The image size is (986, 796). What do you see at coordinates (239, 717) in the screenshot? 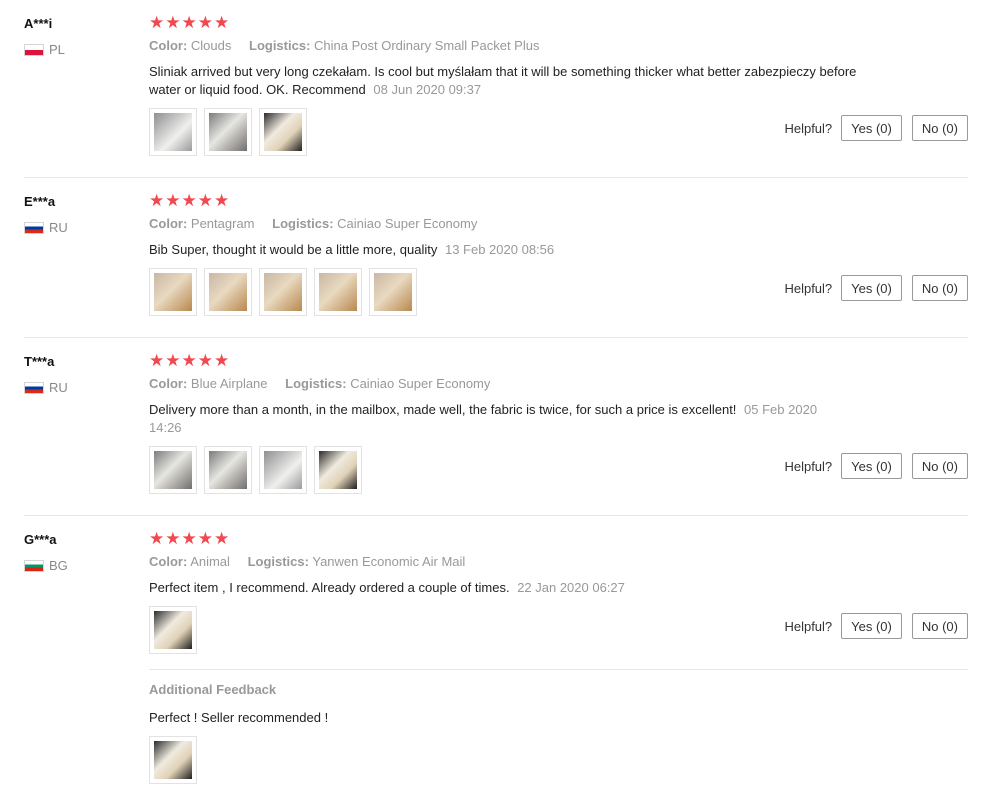
I see `additional-feedback-text: Perfect ! Seller recommended !` at bounding box center [239, 717].